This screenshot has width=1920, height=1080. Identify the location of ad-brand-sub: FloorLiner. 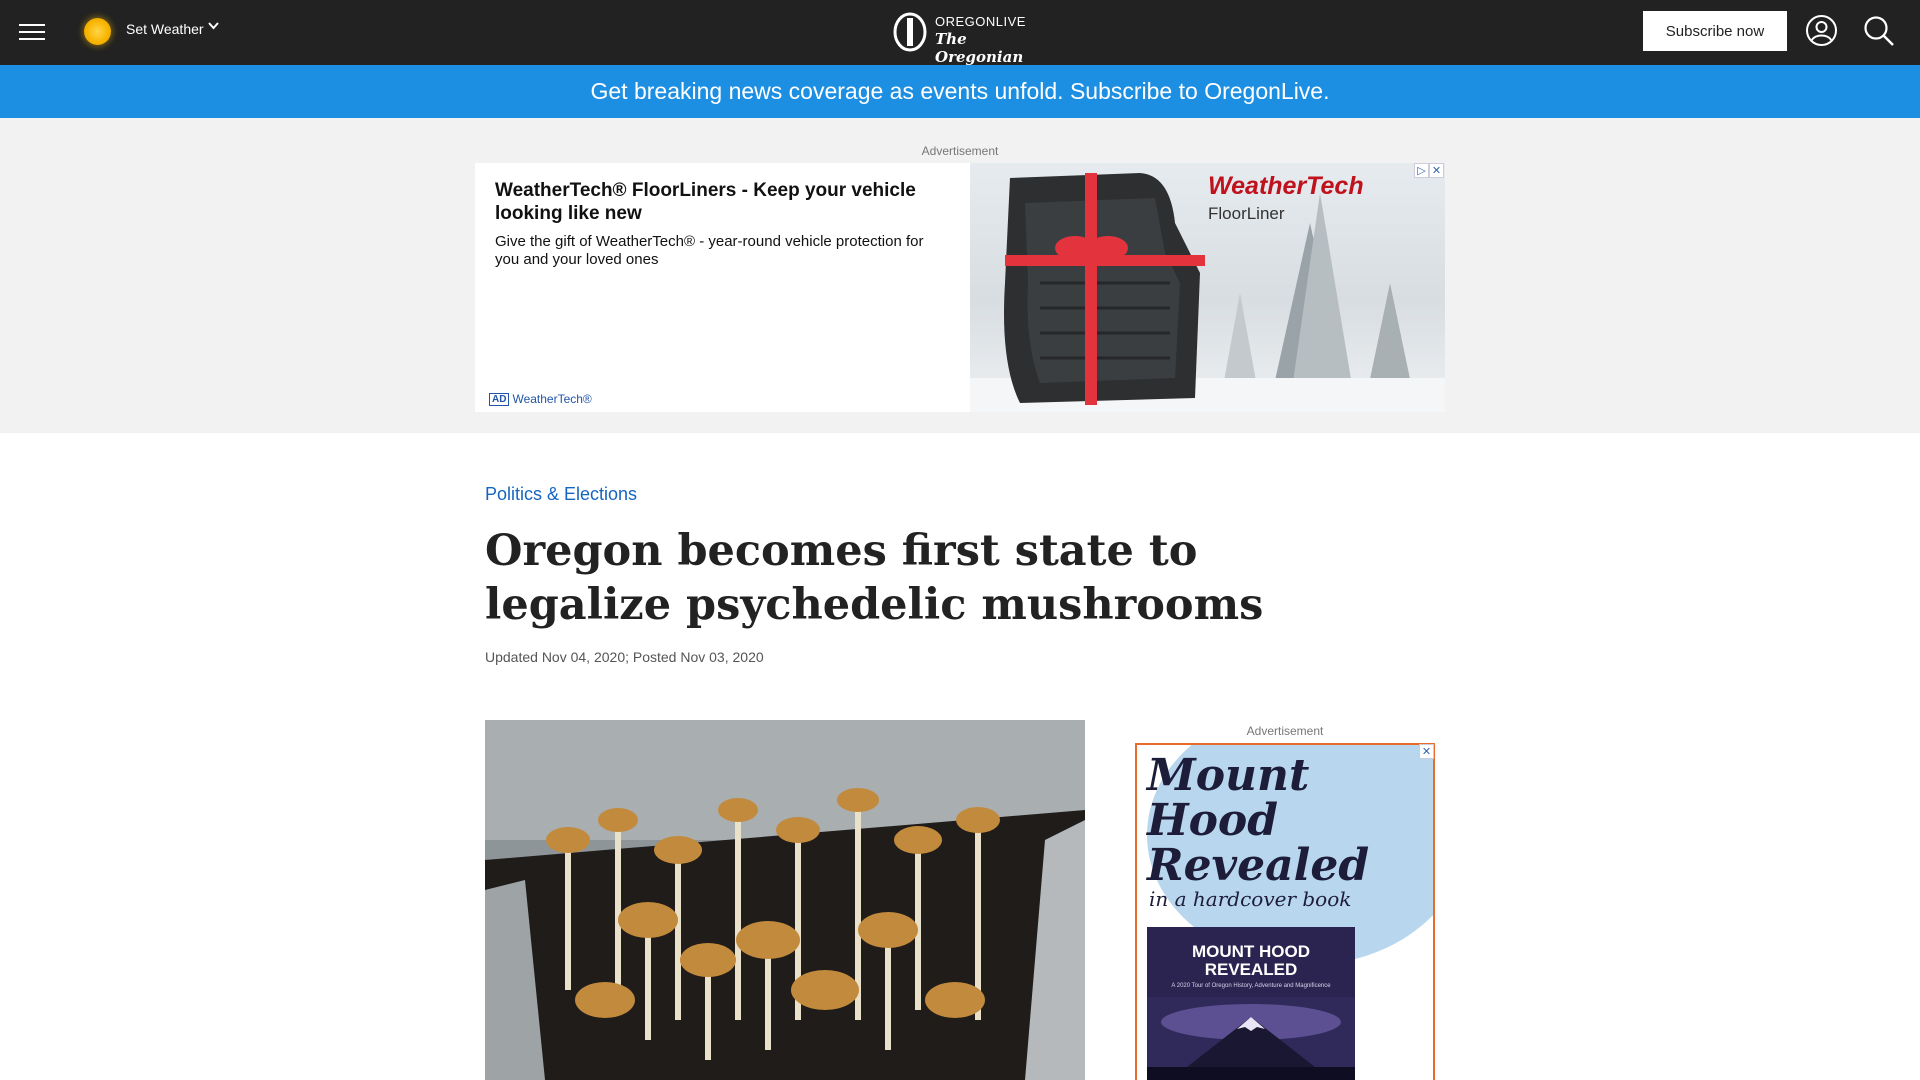
(1246, 213).